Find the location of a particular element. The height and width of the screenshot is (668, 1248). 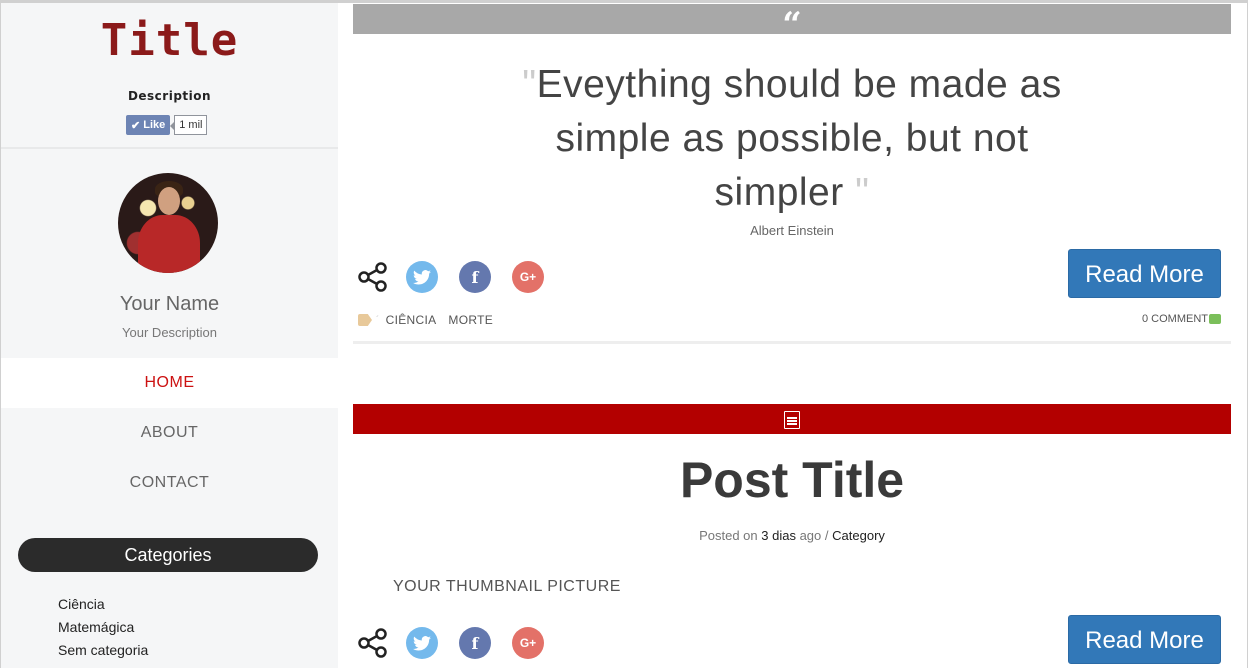

tag-link: CIÊNCIA is located at coordinates (411, 320).